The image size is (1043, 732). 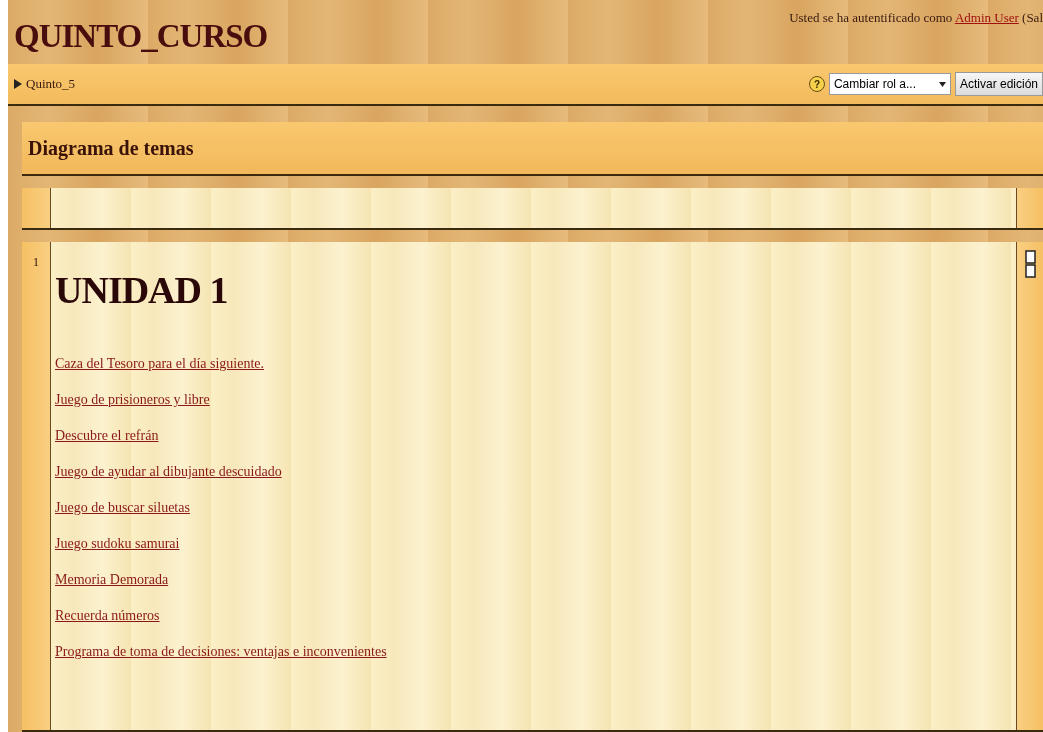 What do you see at coordinates (986, 17) in the screenshot?
I see `user-link: Admin User` at bounding box center [986, 17].